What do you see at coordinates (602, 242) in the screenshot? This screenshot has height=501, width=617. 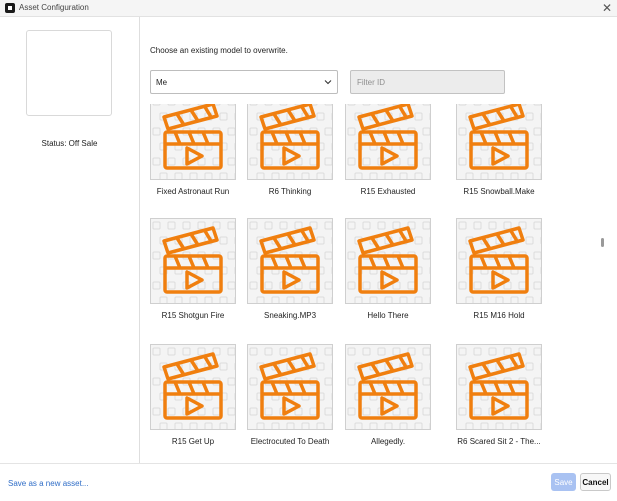 I see `scrollbar-thumb` at bounding box center [602, 242].